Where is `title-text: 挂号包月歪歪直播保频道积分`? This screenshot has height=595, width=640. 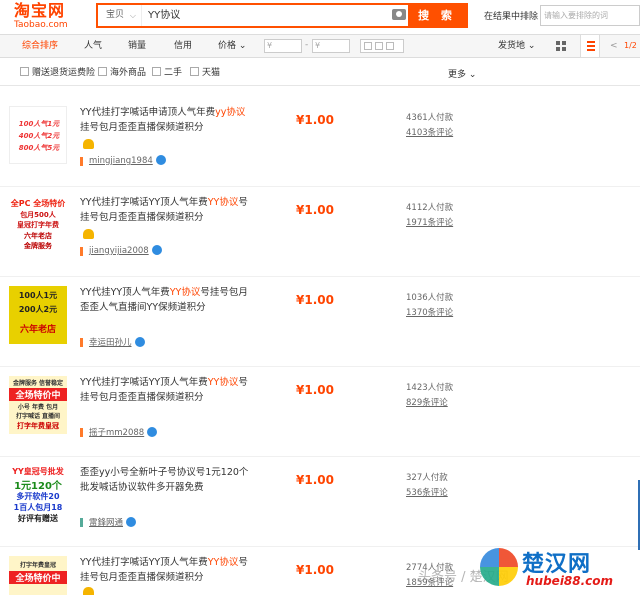 title-text: 挂号包月歪歪直播保频道积分 is located at coordinates (142, 127).